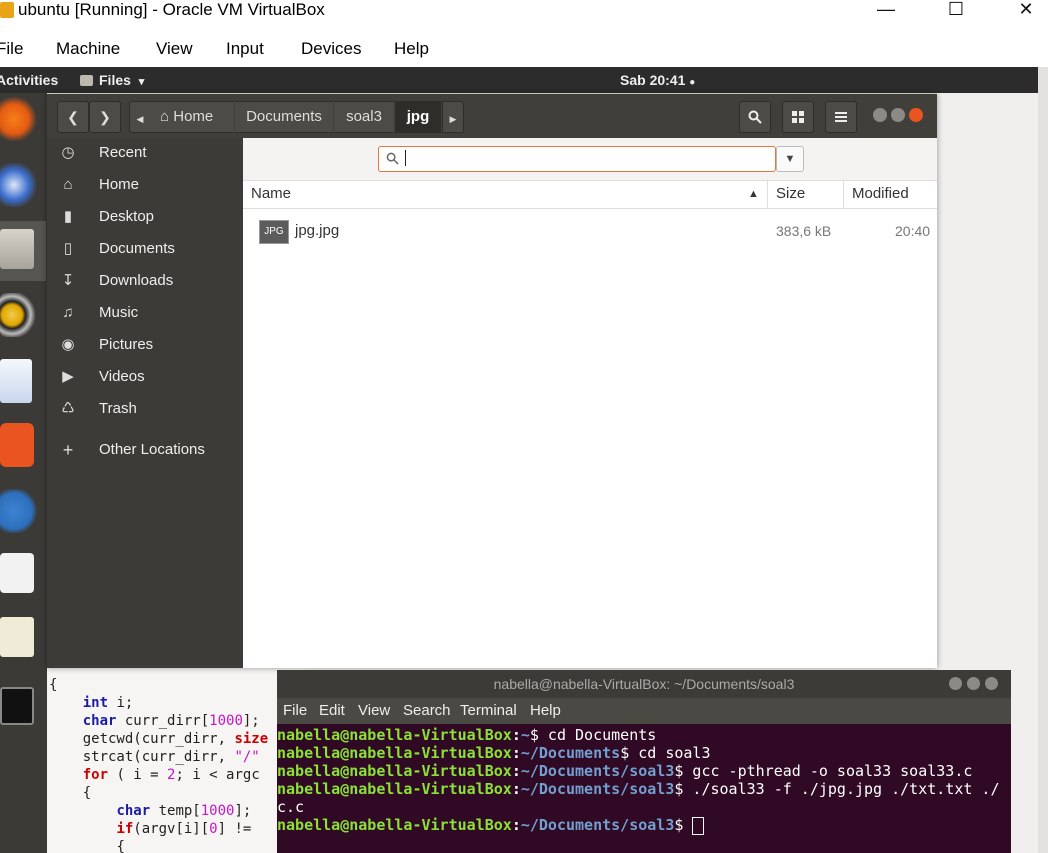 The width and height of the screenshot is (1048, 853). I want to click on sidebar-item-label: Trash, so click(118, 408).